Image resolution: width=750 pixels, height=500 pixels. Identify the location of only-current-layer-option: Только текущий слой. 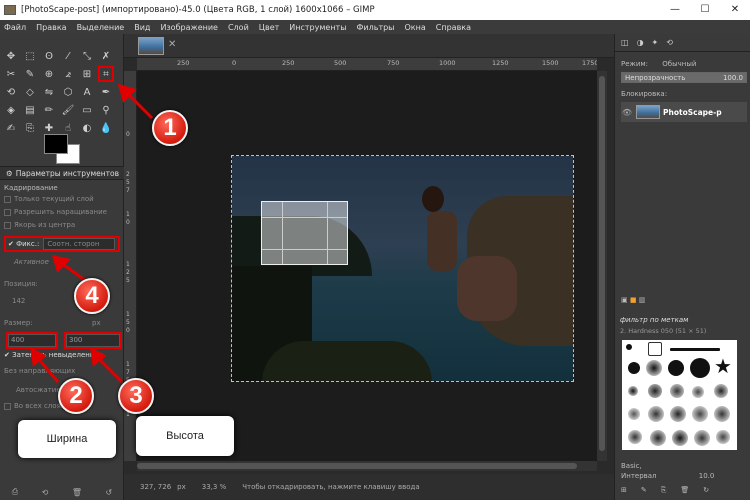
(49, 199).